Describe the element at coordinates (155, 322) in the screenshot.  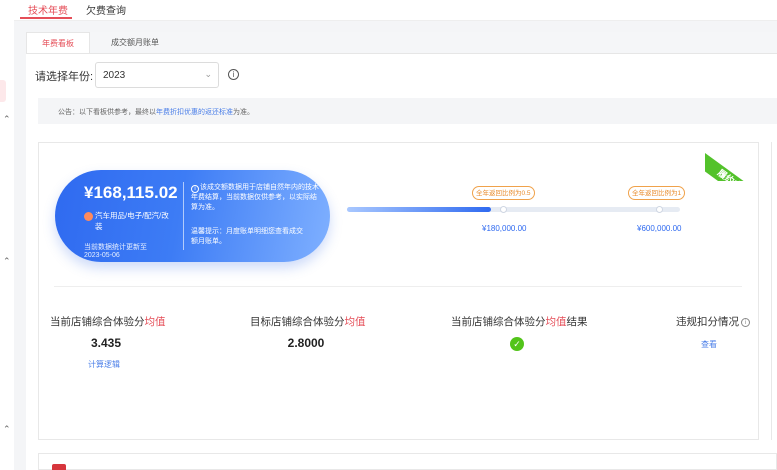
I see `current-score-title-highlight: 均值` at that location.